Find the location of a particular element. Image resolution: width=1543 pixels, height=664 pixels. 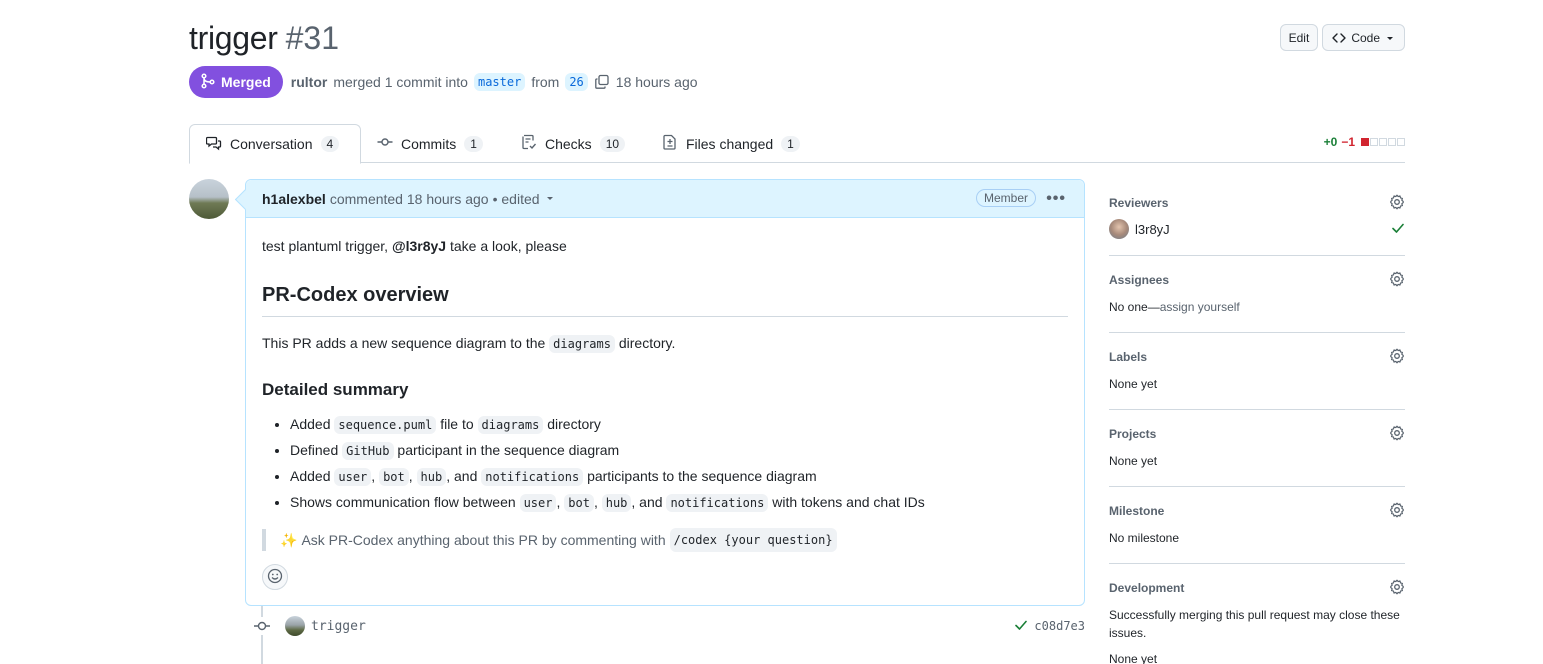

merged-state-badge: Merged is located at coordinates (236, 82).